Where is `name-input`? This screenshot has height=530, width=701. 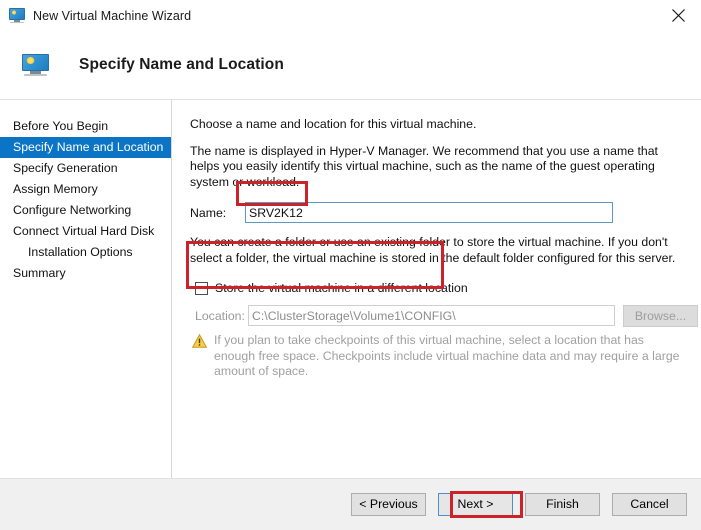
name-input is located at coordinates (429, 212).